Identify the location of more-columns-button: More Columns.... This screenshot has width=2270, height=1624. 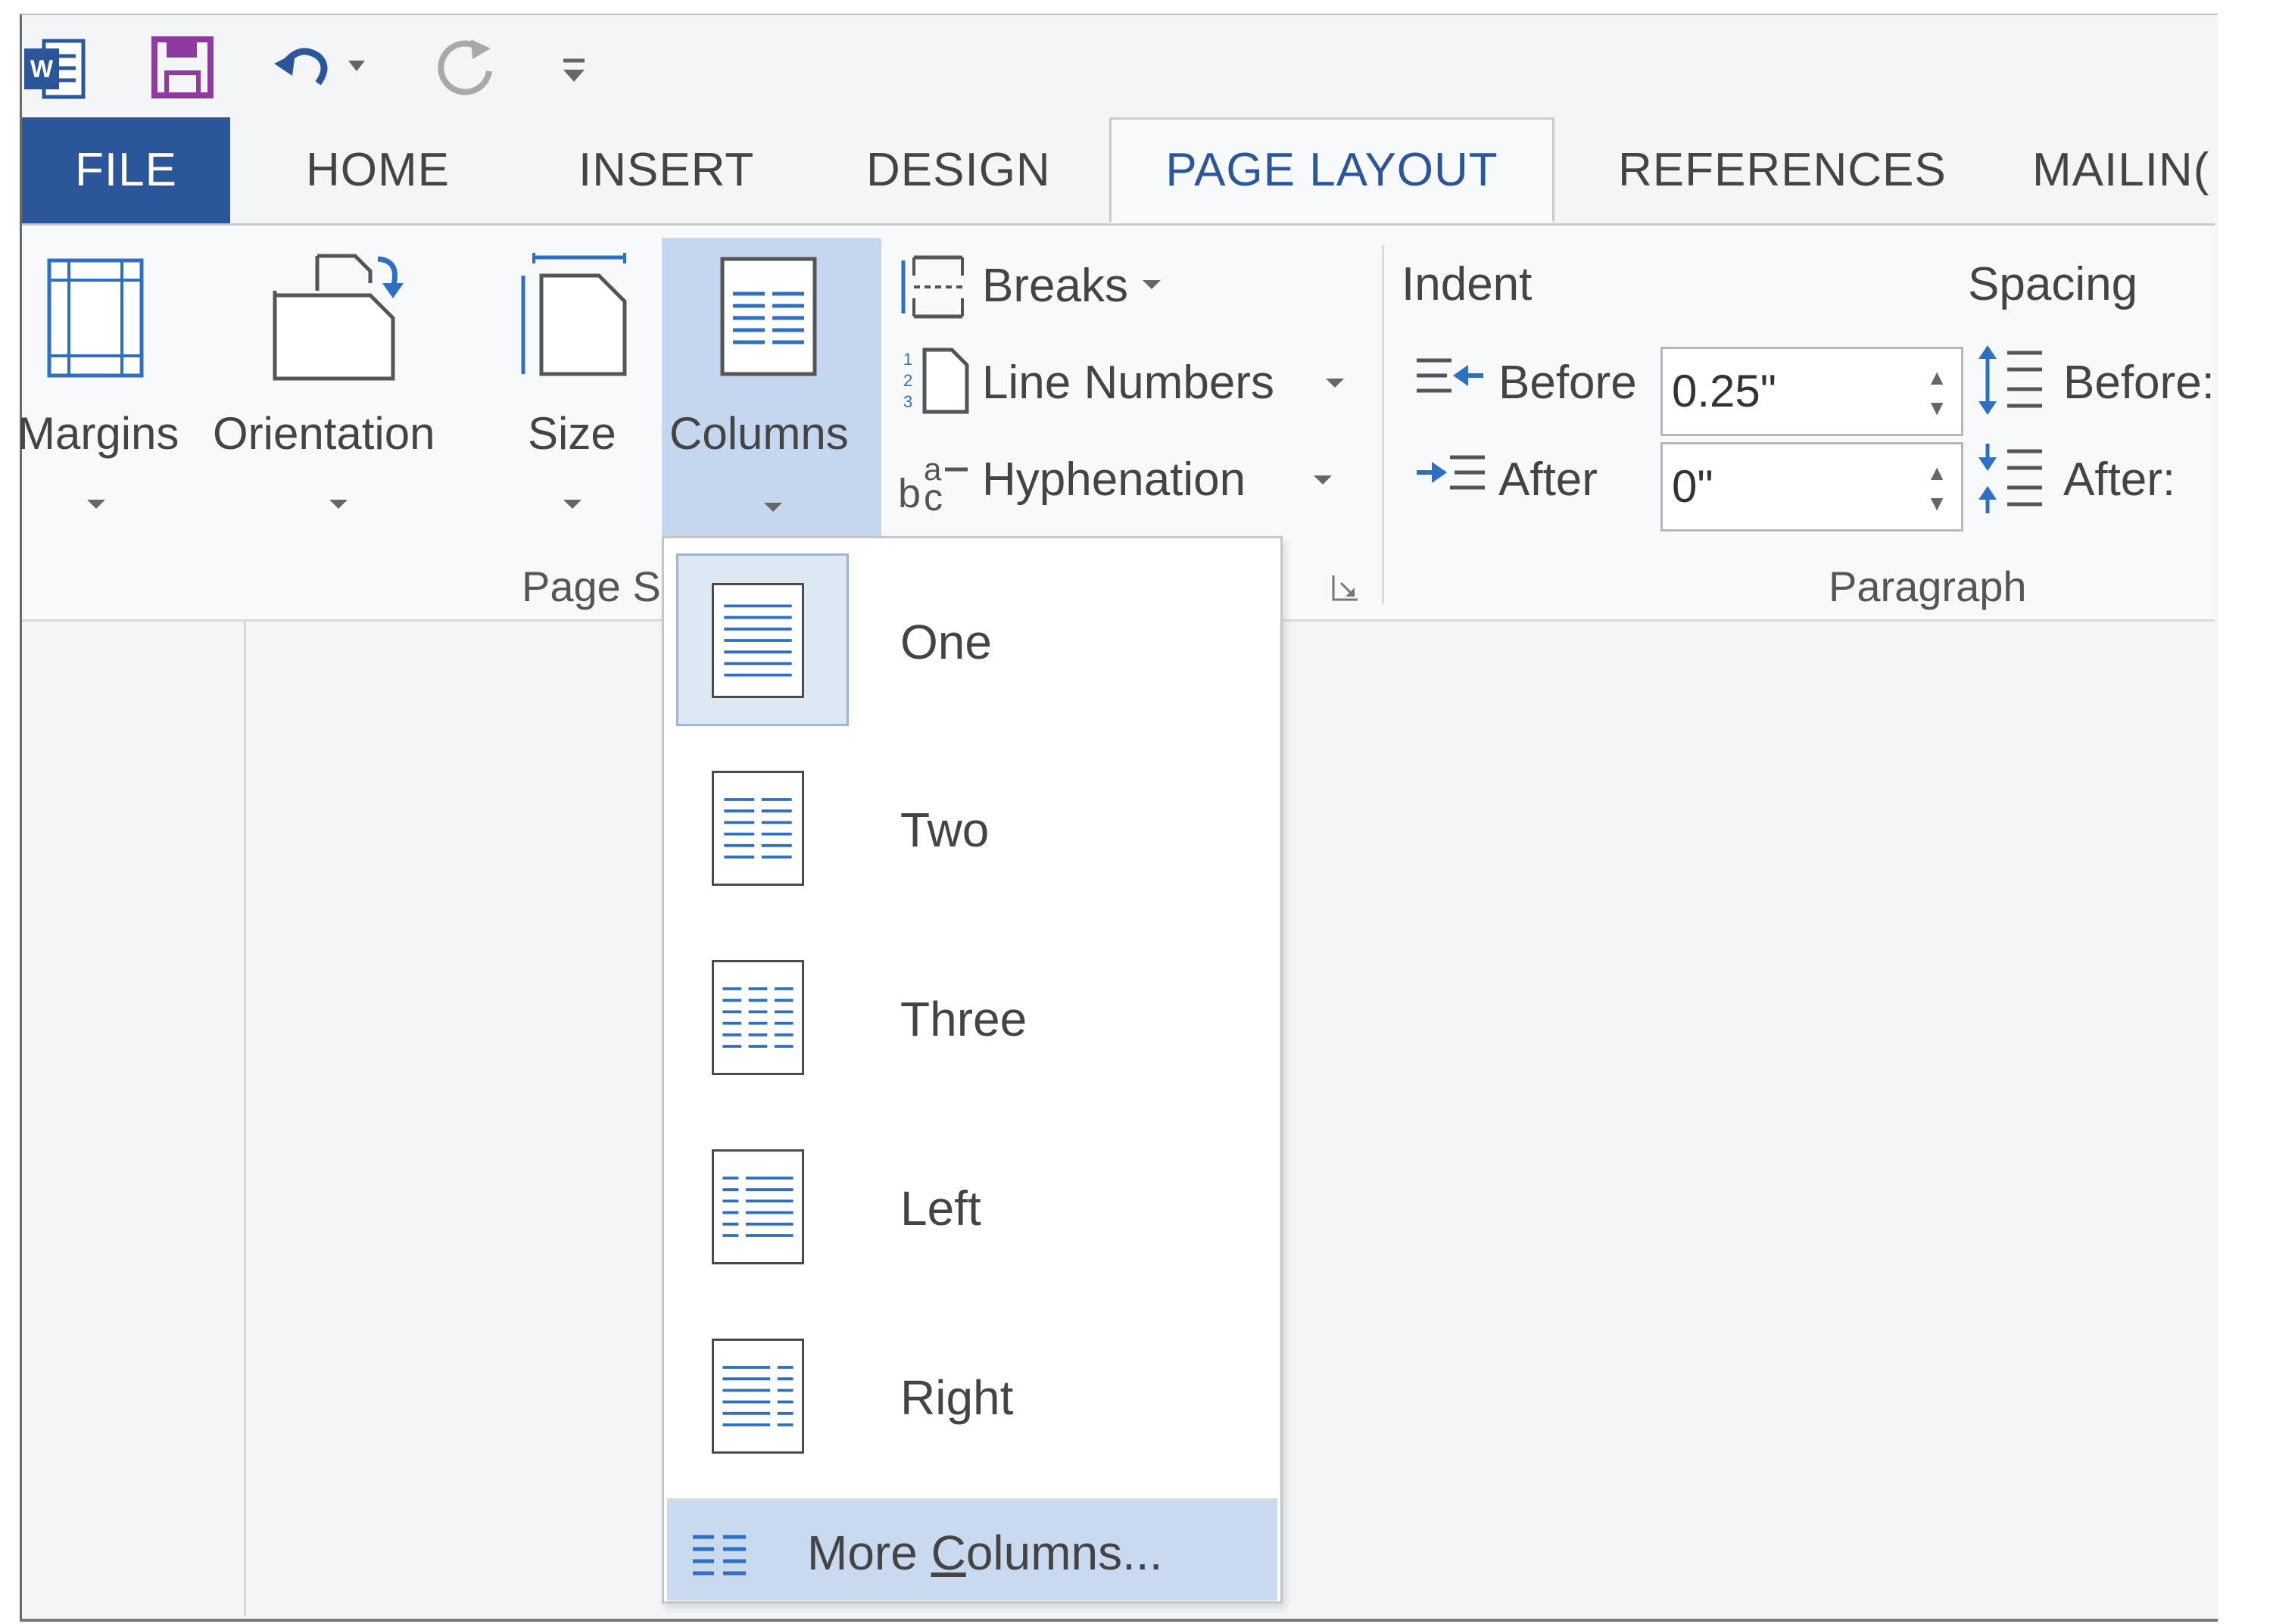
(972, 1549).